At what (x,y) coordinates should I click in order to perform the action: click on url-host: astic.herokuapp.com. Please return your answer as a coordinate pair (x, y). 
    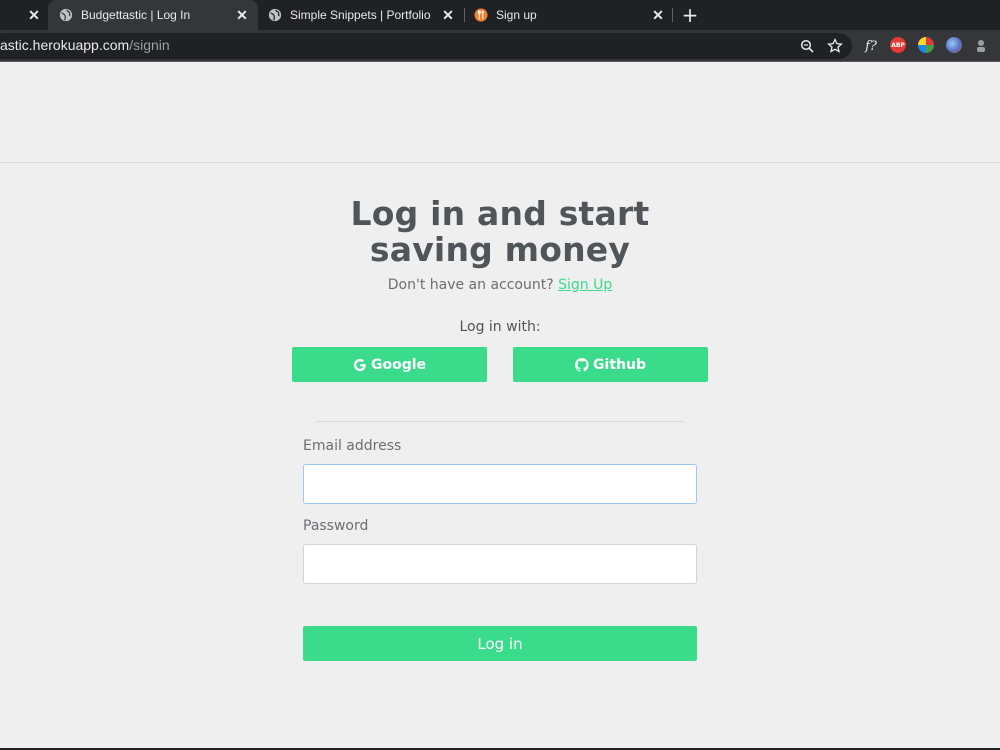
    Looking at the image, I should click on (65, 45).